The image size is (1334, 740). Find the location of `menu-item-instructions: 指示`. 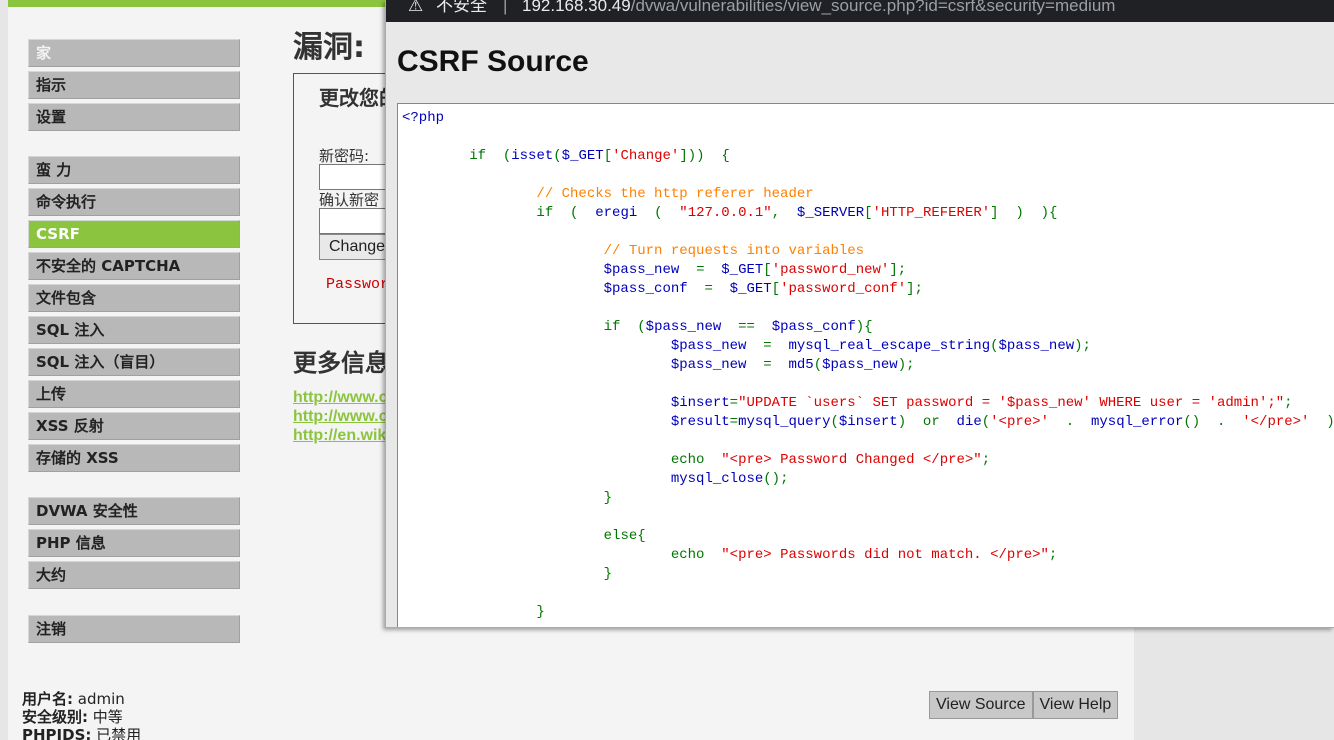

menu-item-instructions: 指示 is located at coordinates (134, 85).